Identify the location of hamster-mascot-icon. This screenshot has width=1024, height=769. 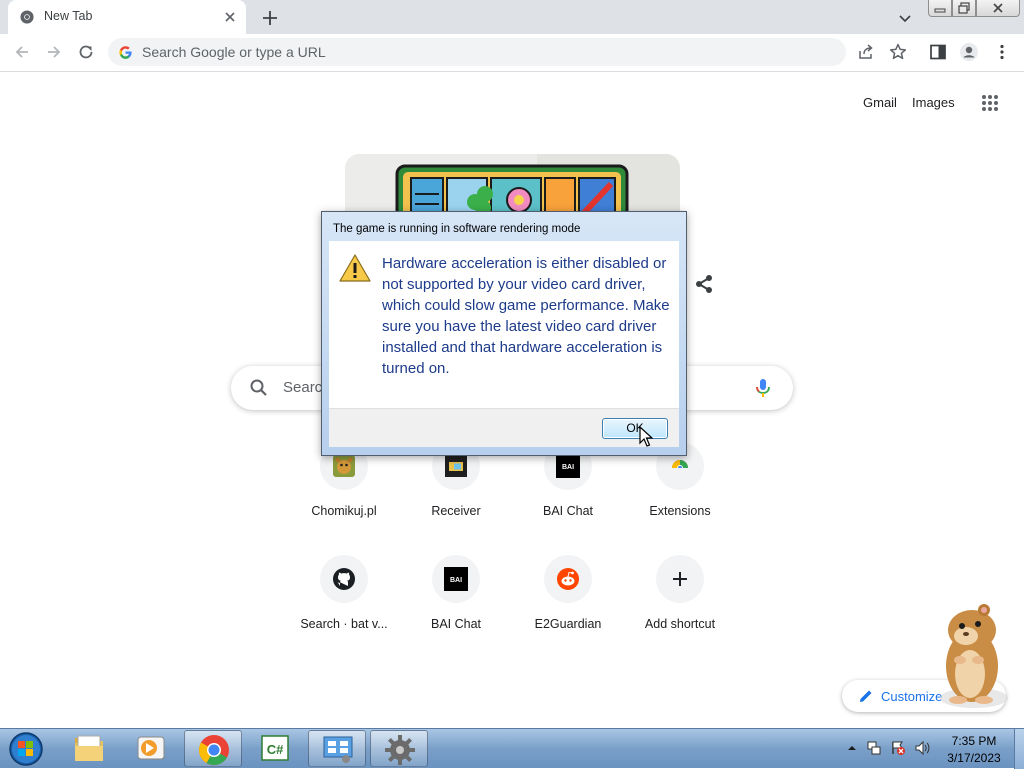
(974, 656).